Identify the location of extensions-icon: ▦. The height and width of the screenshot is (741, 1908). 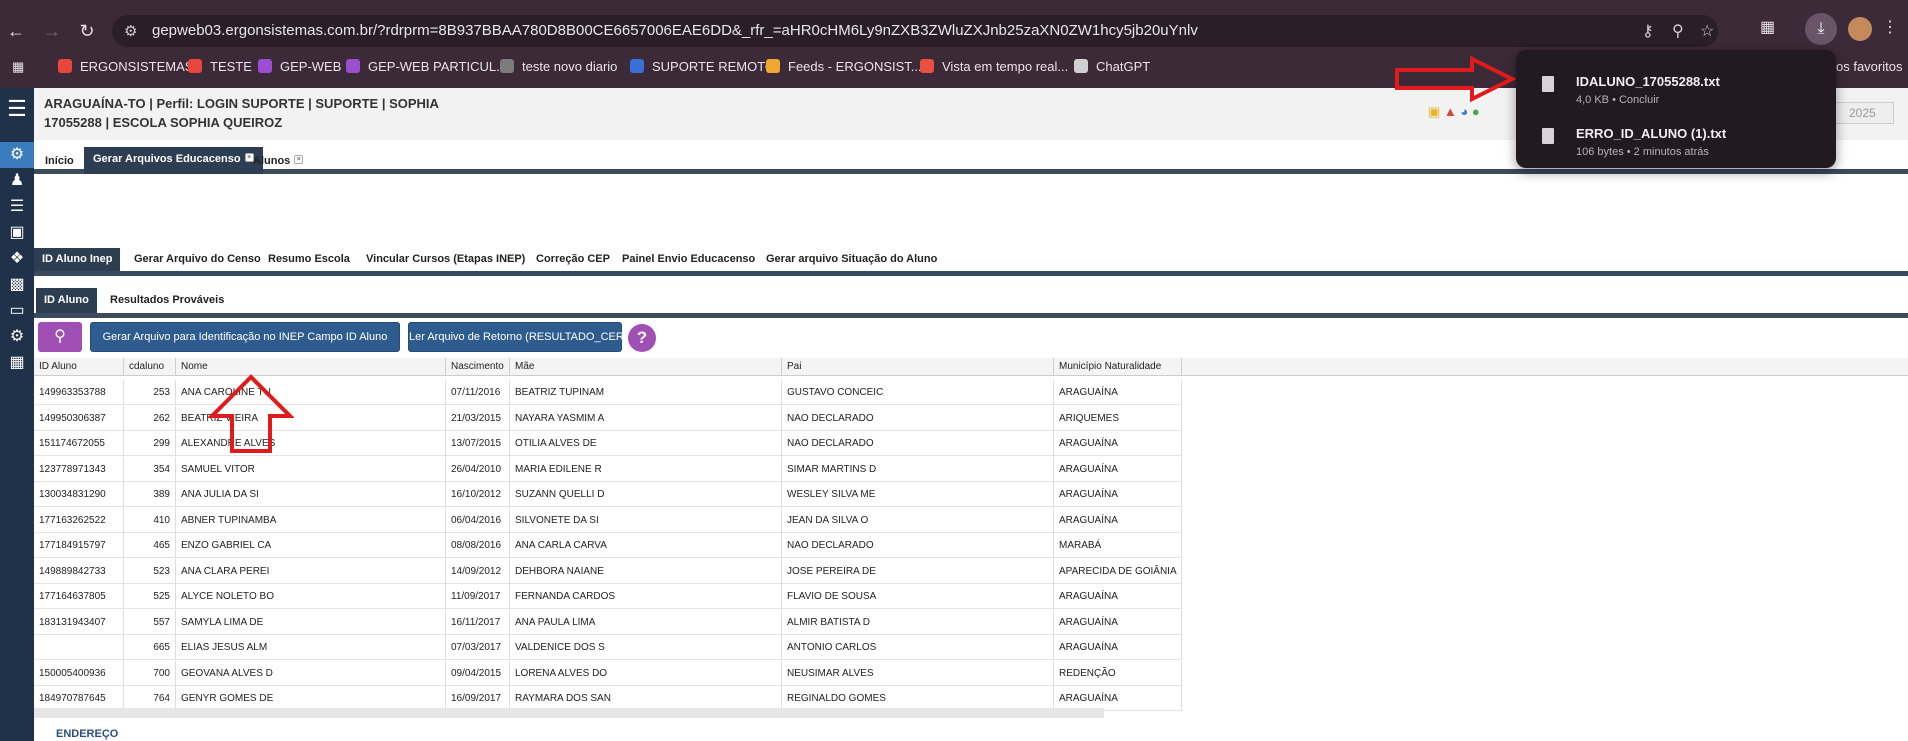
(1767, 27).